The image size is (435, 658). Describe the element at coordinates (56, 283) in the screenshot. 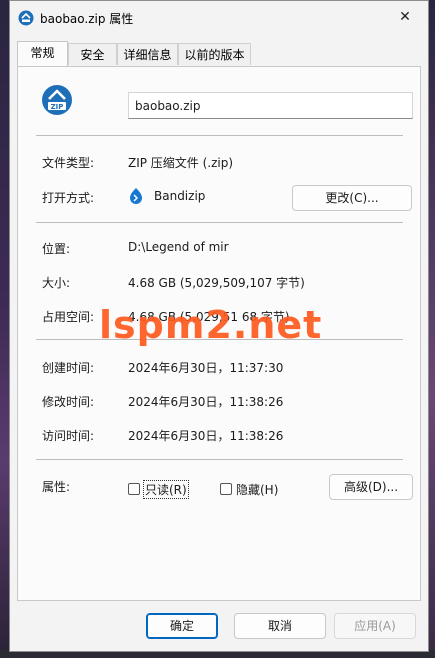

I see `size-label: 大小:` at that location.